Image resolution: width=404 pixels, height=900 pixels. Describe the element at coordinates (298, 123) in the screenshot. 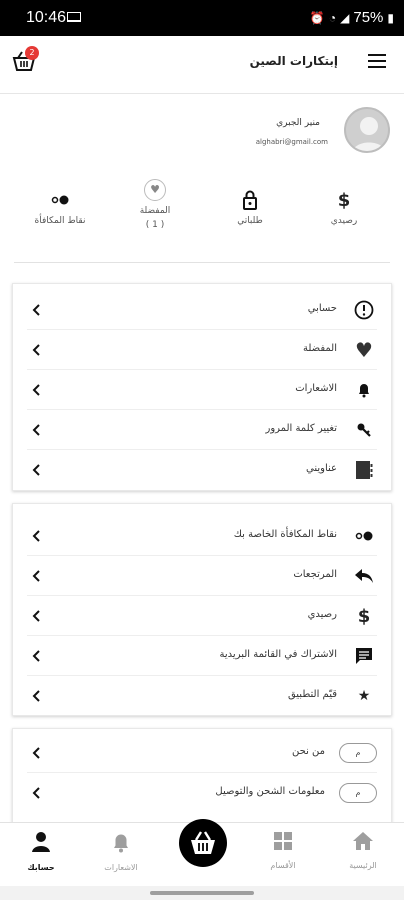

I see `user-name: منير الجبري` at that location.